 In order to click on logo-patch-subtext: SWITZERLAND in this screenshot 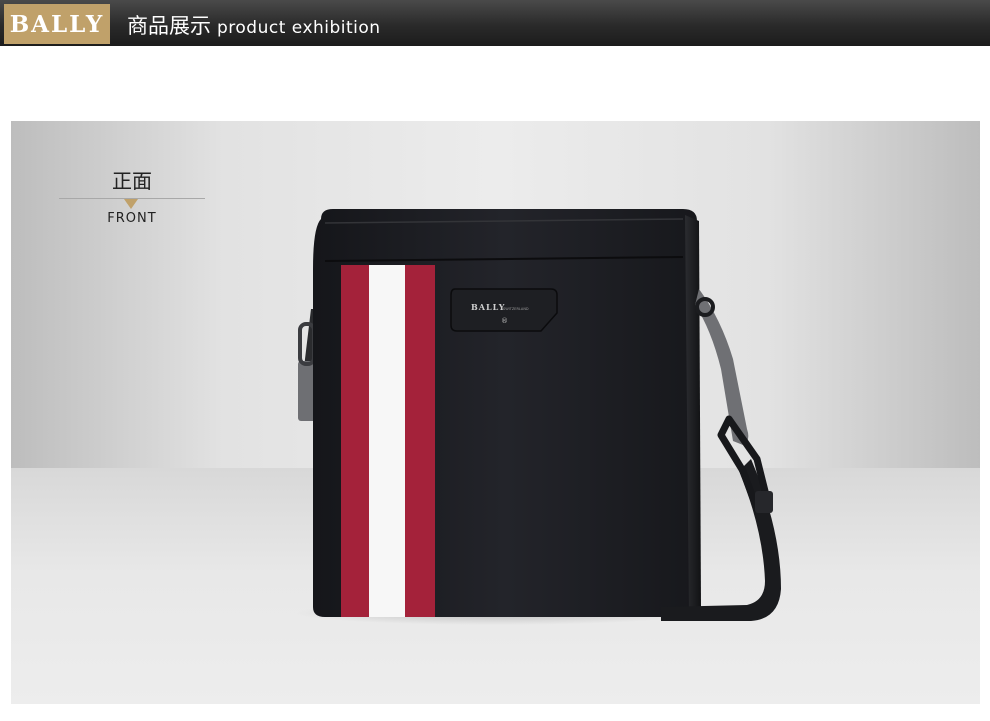, I will do `click(516, 309)`.